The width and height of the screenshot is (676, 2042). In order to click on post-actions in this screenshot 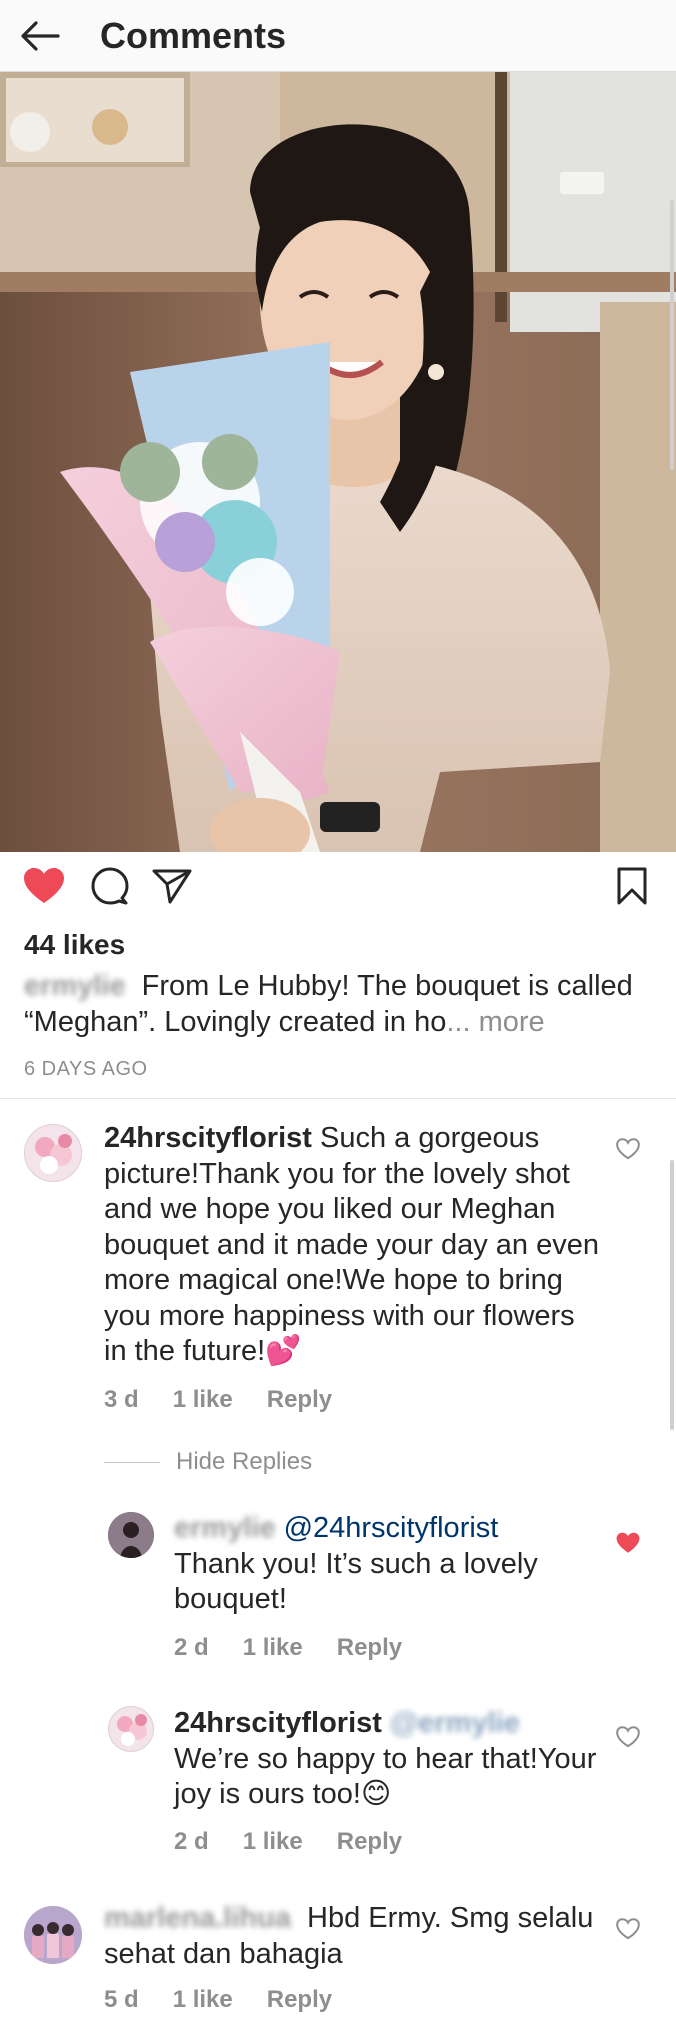, I will do `click(338, 890)`.